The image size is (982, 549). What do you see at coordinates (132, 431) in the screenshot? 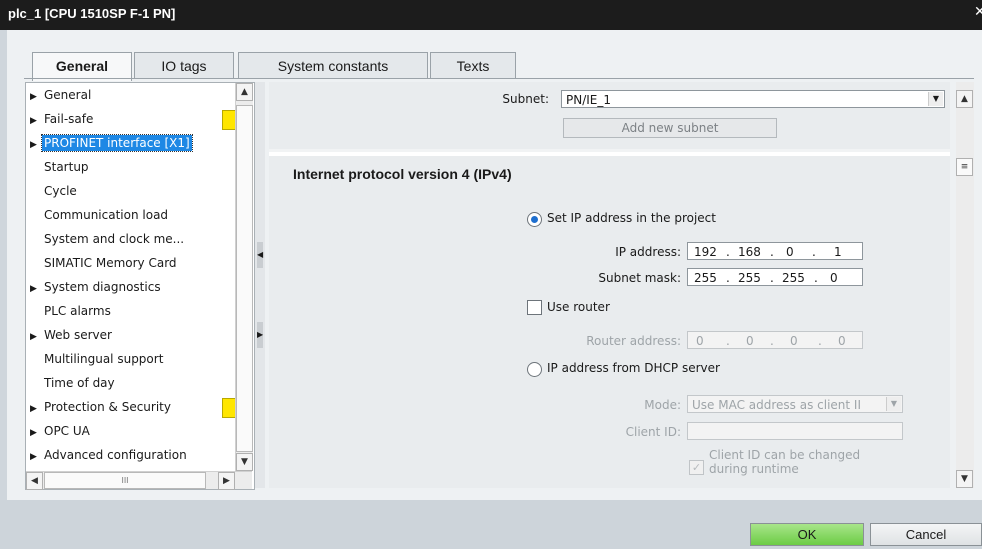
I see `tree-item: ▶ OPC UA` at bounding box center [132, 431].